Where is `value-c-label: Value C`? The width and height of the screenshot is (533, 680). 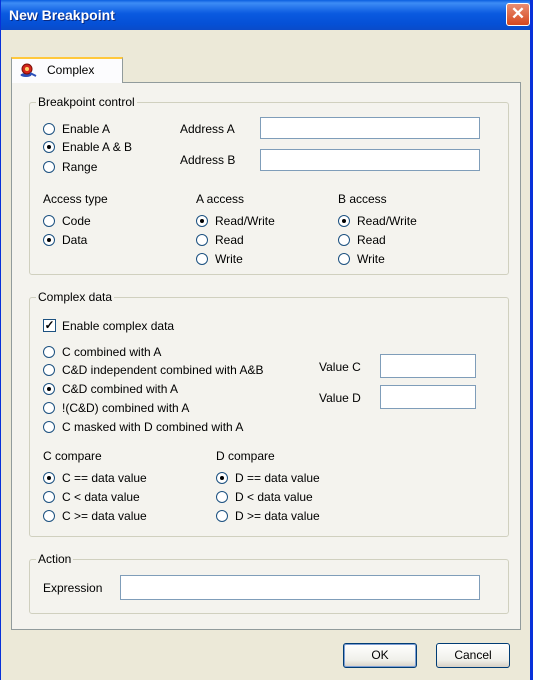 value-c-label: Value C is located at coordinates (340, 367).